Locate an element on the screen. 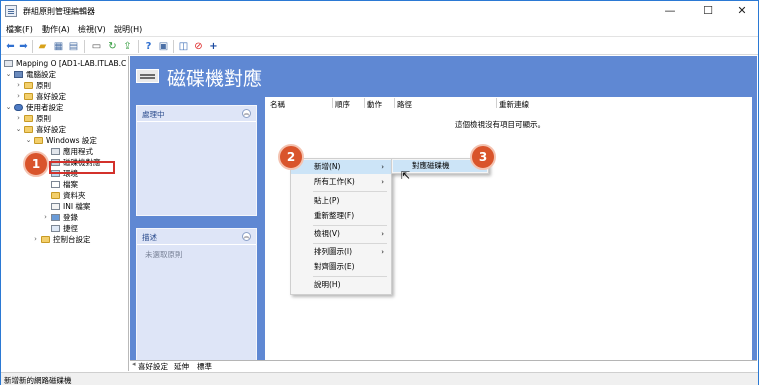 Image resolution: width=759 pixels, height=385 pixels. processing-panel-title: 處理中 is located at coordinates (153, 114).